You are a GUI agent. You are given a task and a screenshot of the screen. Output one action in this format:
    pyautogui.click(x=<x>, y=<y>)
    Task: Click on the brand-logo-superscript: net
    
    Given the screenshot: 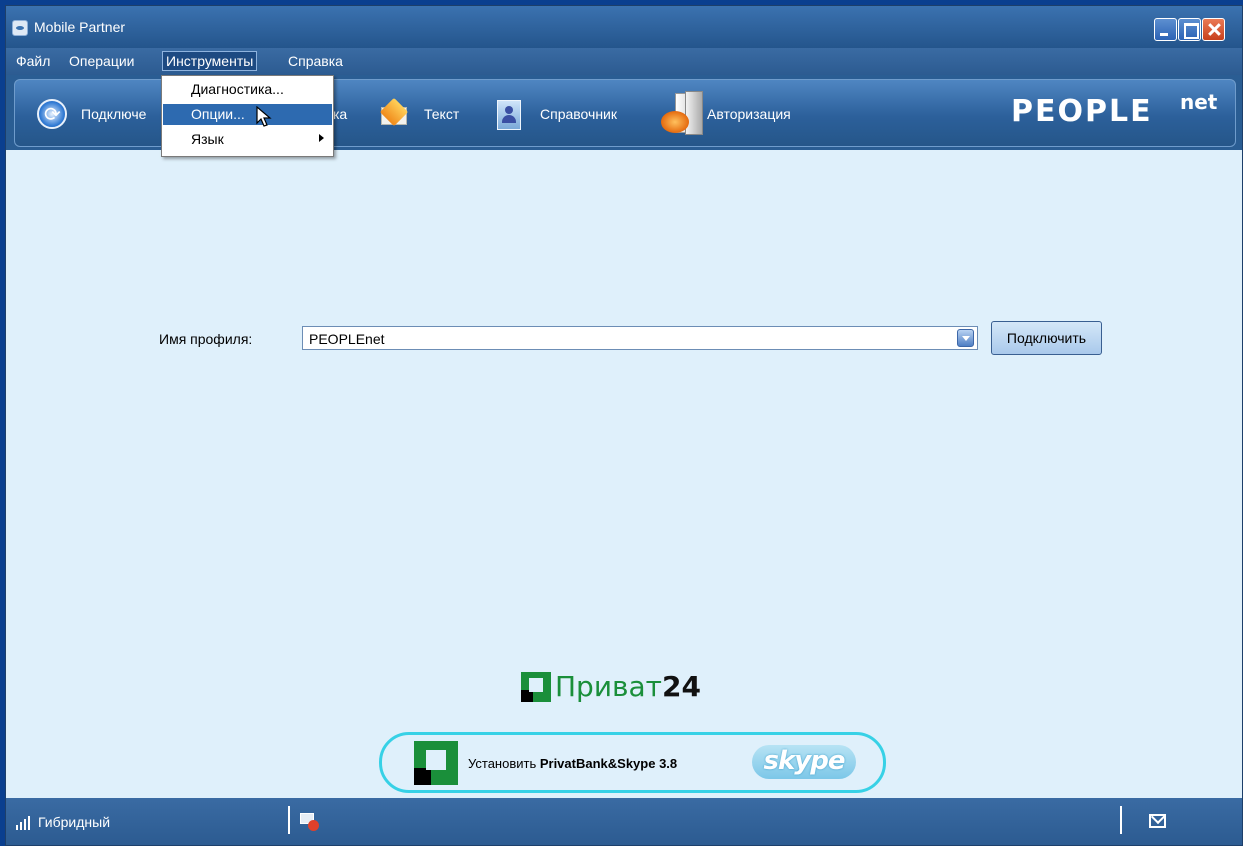 What is the action you would take?
    pyautogui.click(x=1199, y=102)
    